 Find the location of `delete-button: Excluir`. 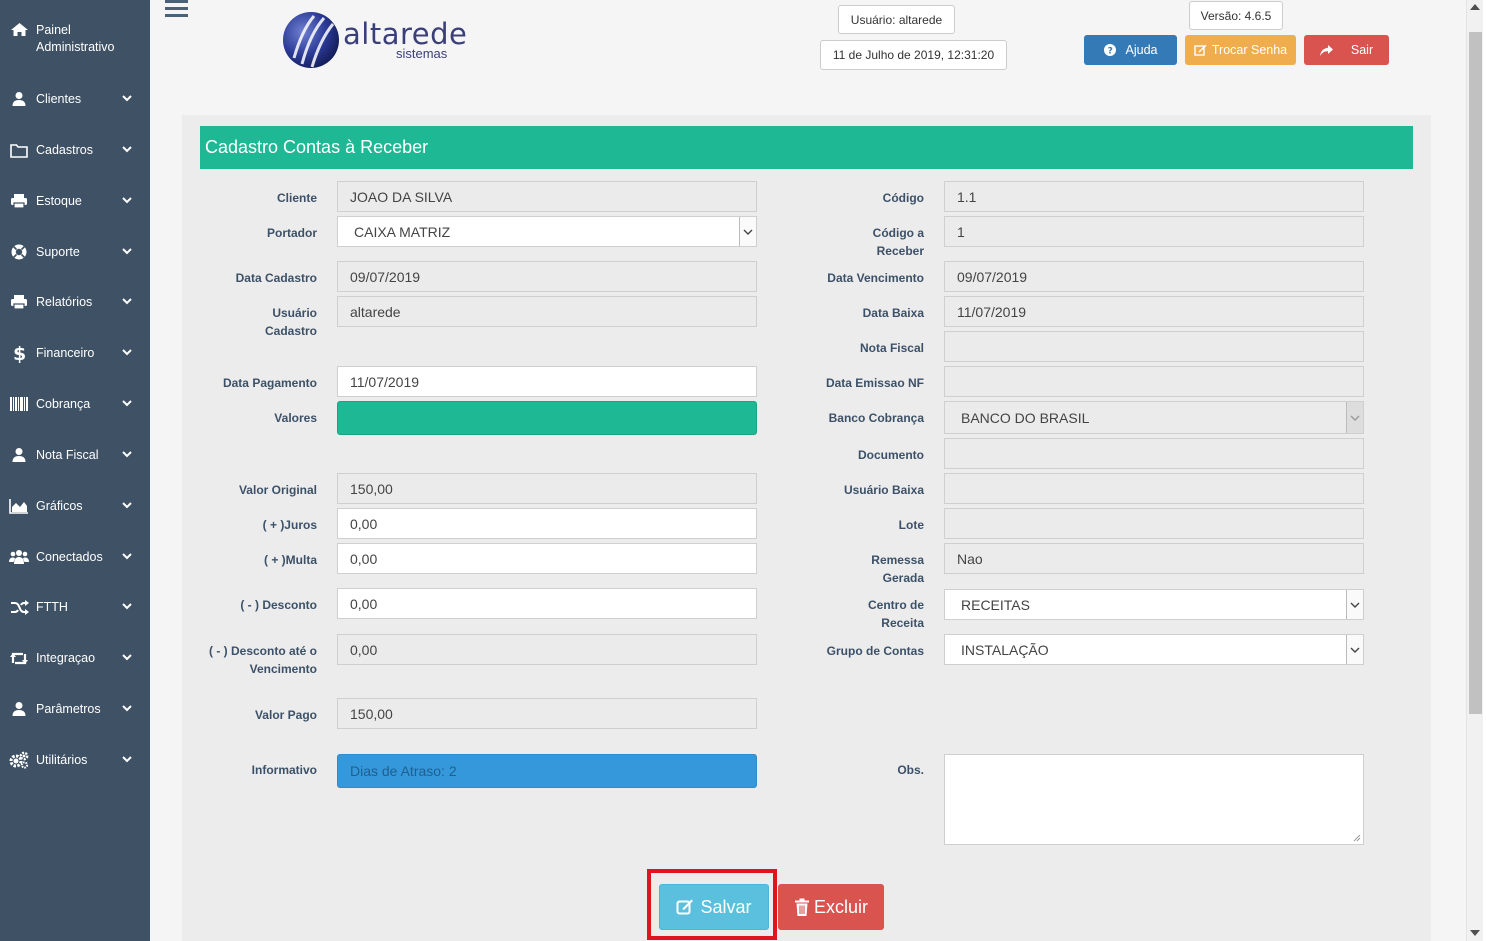

delete-button: Excluir is located at coordinates (831, 907).